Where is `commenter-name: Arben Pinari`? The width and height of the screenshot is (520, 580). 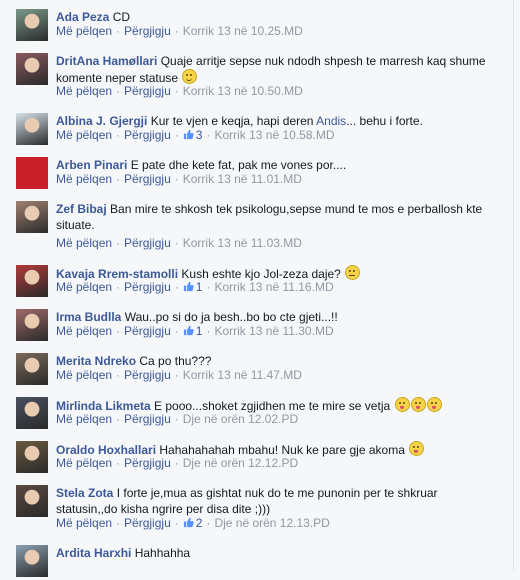
commenter-name: Arben Pinari is located at coordinates (91, 165).